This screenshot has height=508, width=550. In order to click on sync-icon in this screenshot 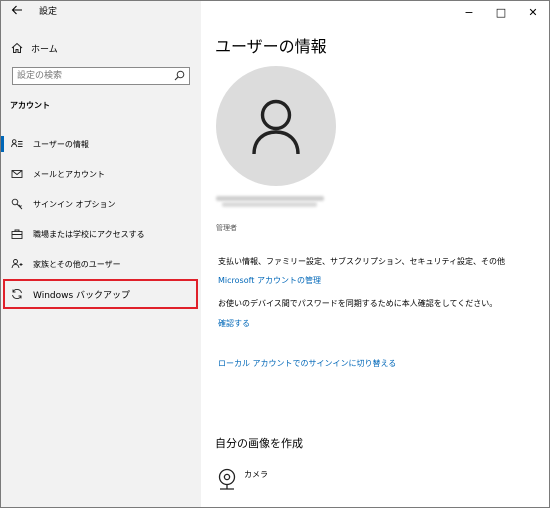, I will do `click(17, 294)`.